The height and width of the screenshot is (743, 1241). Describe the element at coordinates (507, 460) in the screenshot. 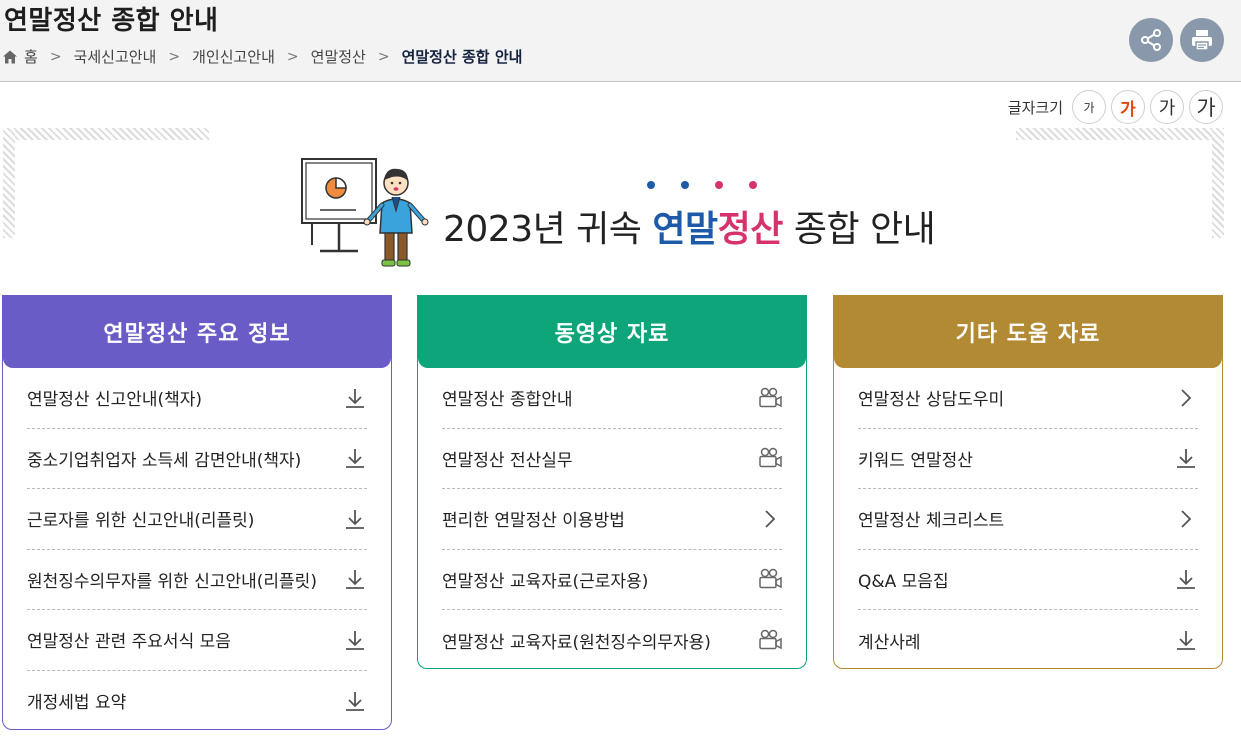

I see `list-item-label: 연말정산 전산실무` at that location.